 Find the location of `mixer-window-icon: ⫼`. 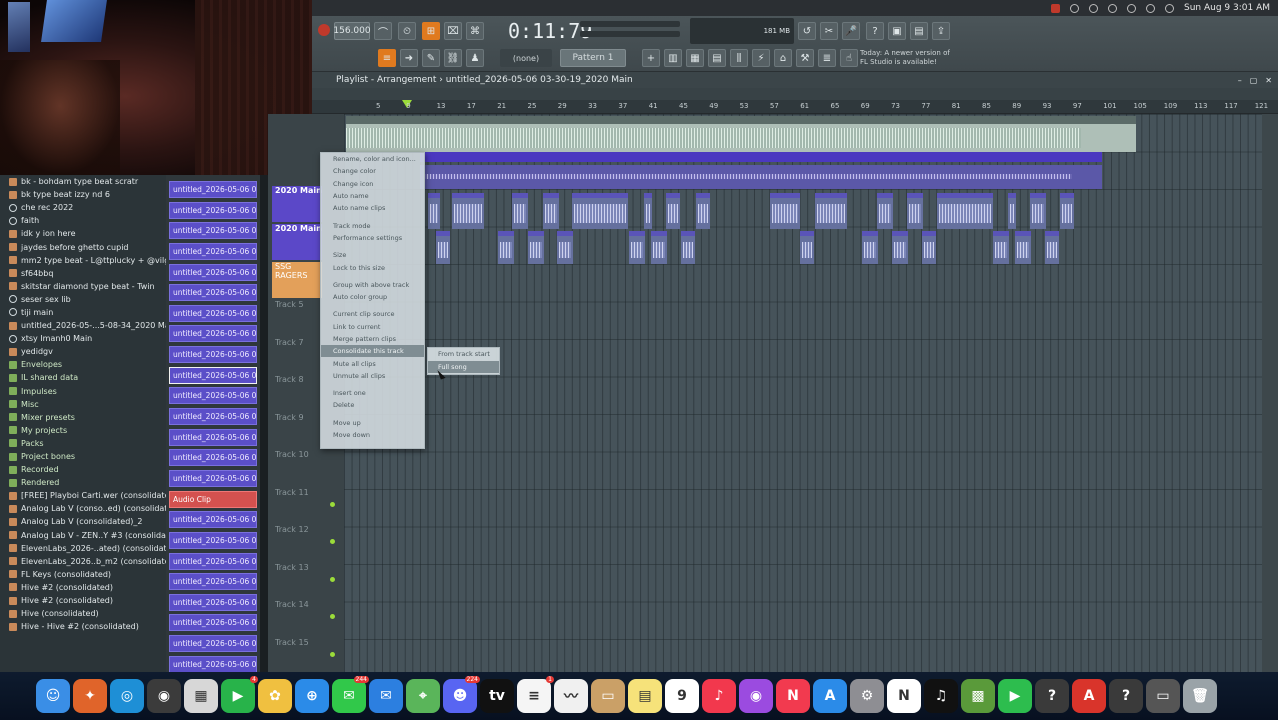

mixer-window-icon: ⫼ is located at coordinates (739, 58).